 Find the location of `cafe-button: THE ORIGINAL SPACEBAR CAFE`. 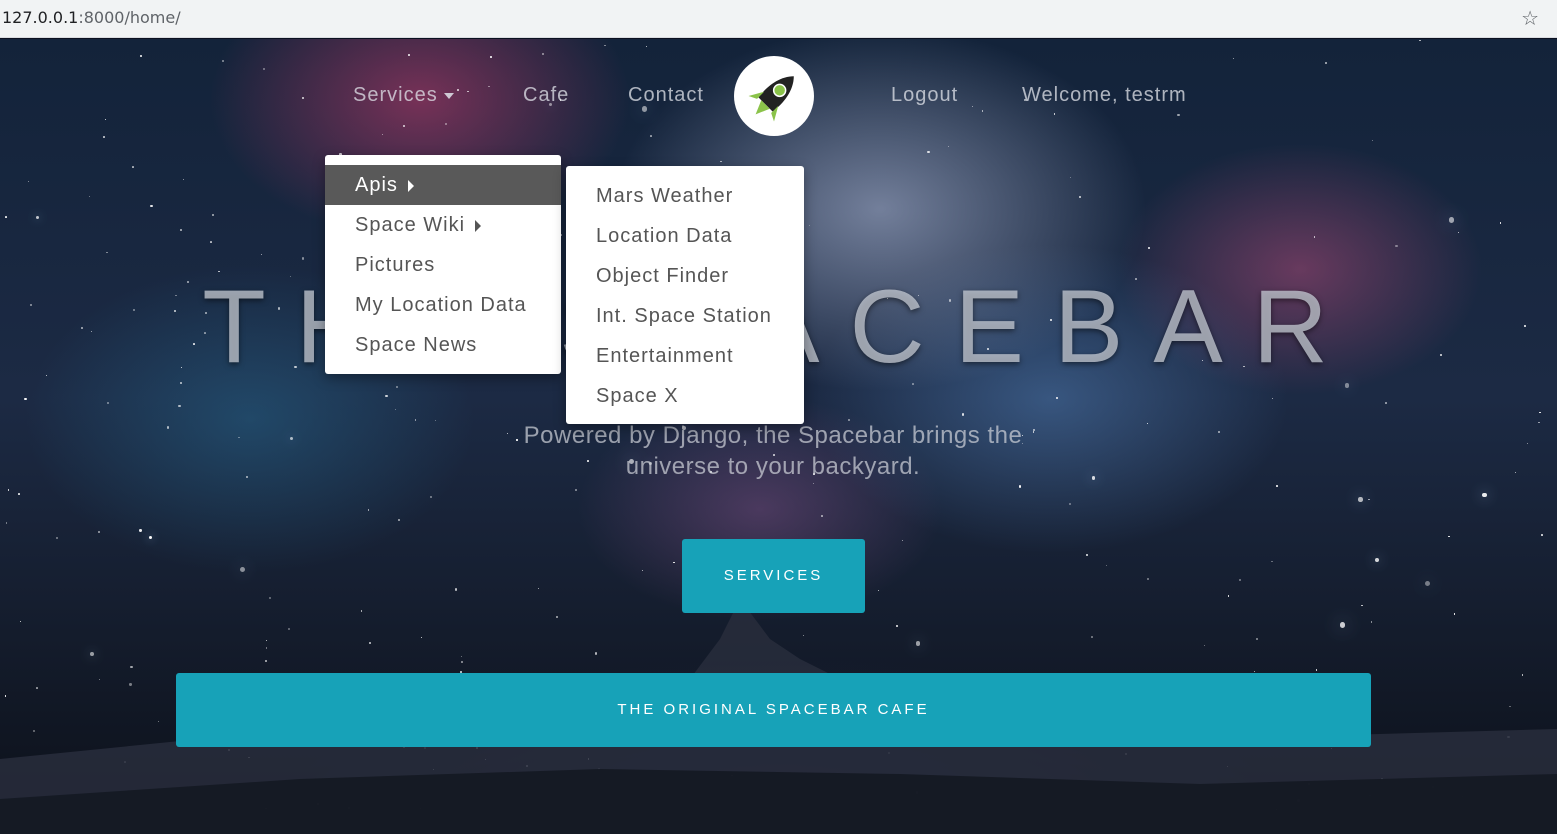

cafe-button: THE ORIGINAL SPACEBAR CAFE is located at coordinates (773, 710).